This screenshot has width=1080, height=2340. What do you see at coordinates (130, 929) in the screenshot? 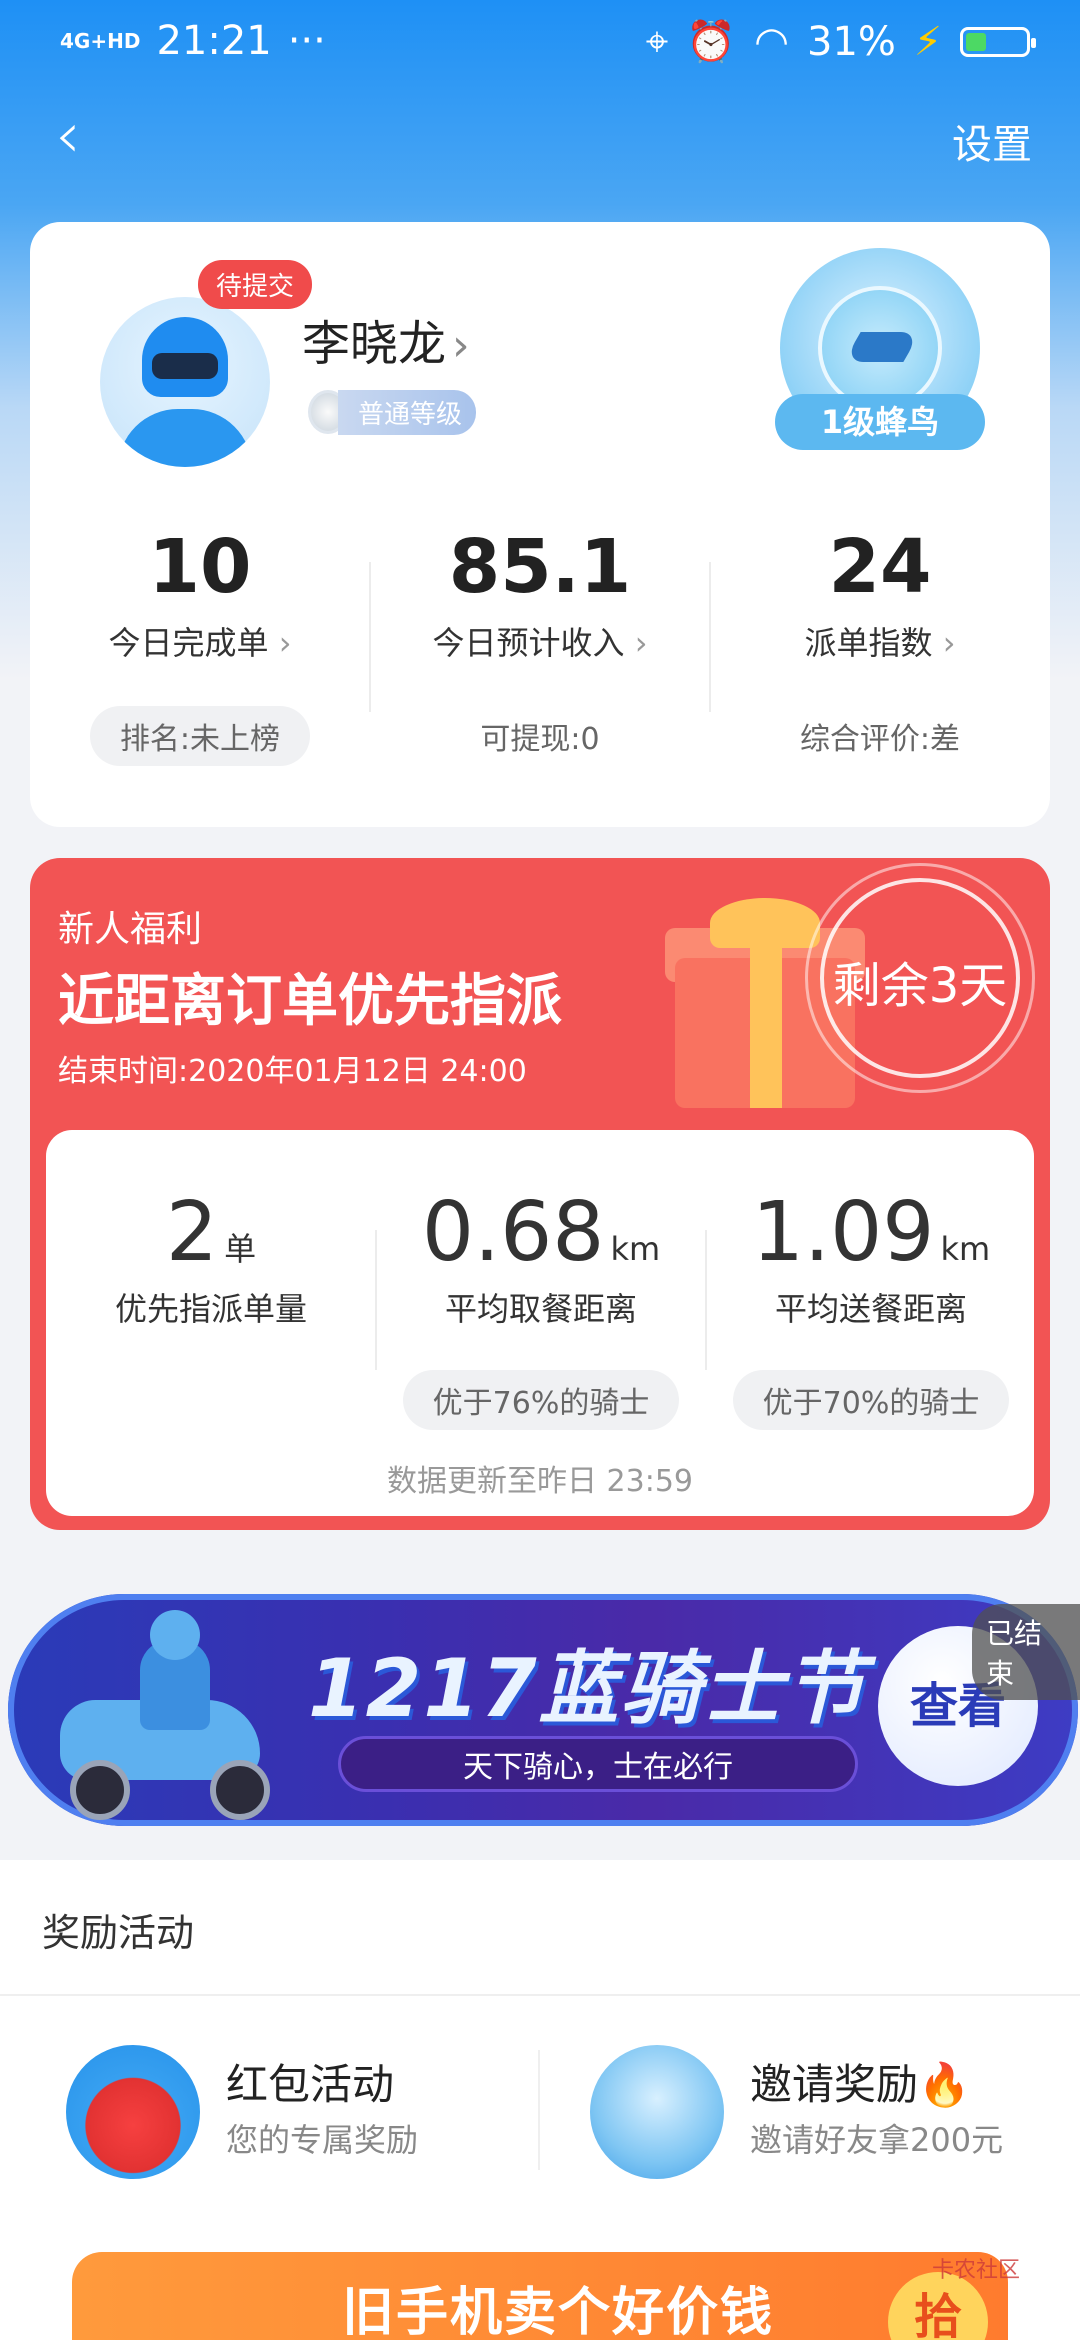
I see `benefit-tag: 新人福利` at bounding box center [130, 929].